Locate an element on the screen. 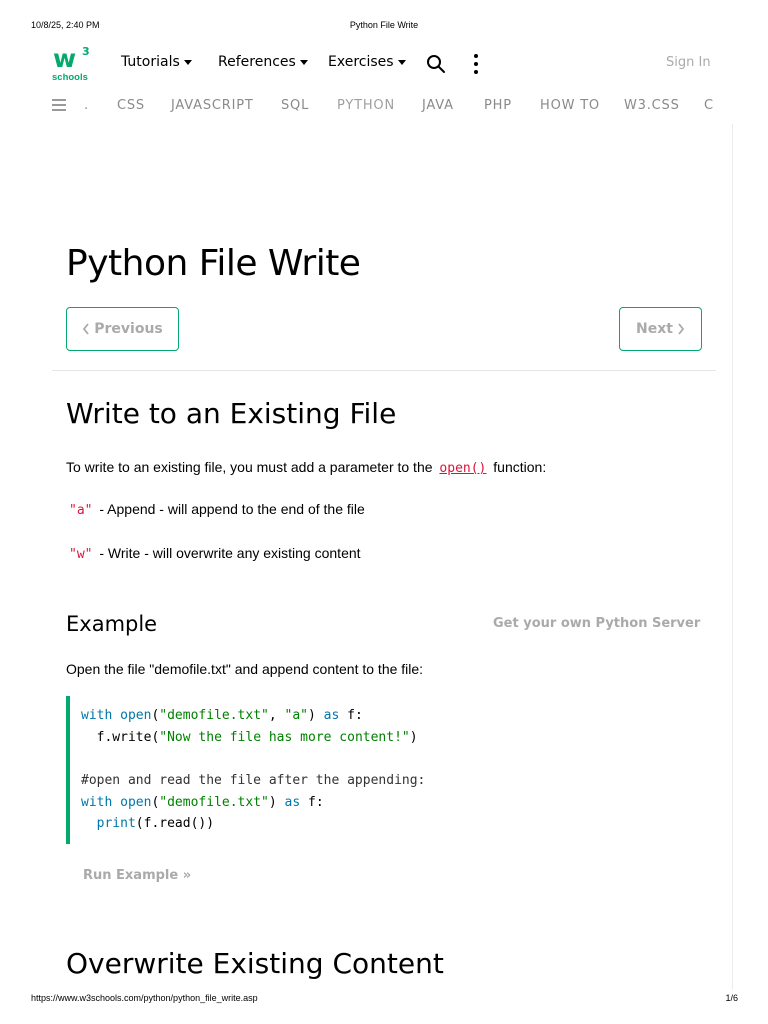 This screenshot has width=768, height=1024. mode-a-code: "a" is located at coordinates (81, 510).